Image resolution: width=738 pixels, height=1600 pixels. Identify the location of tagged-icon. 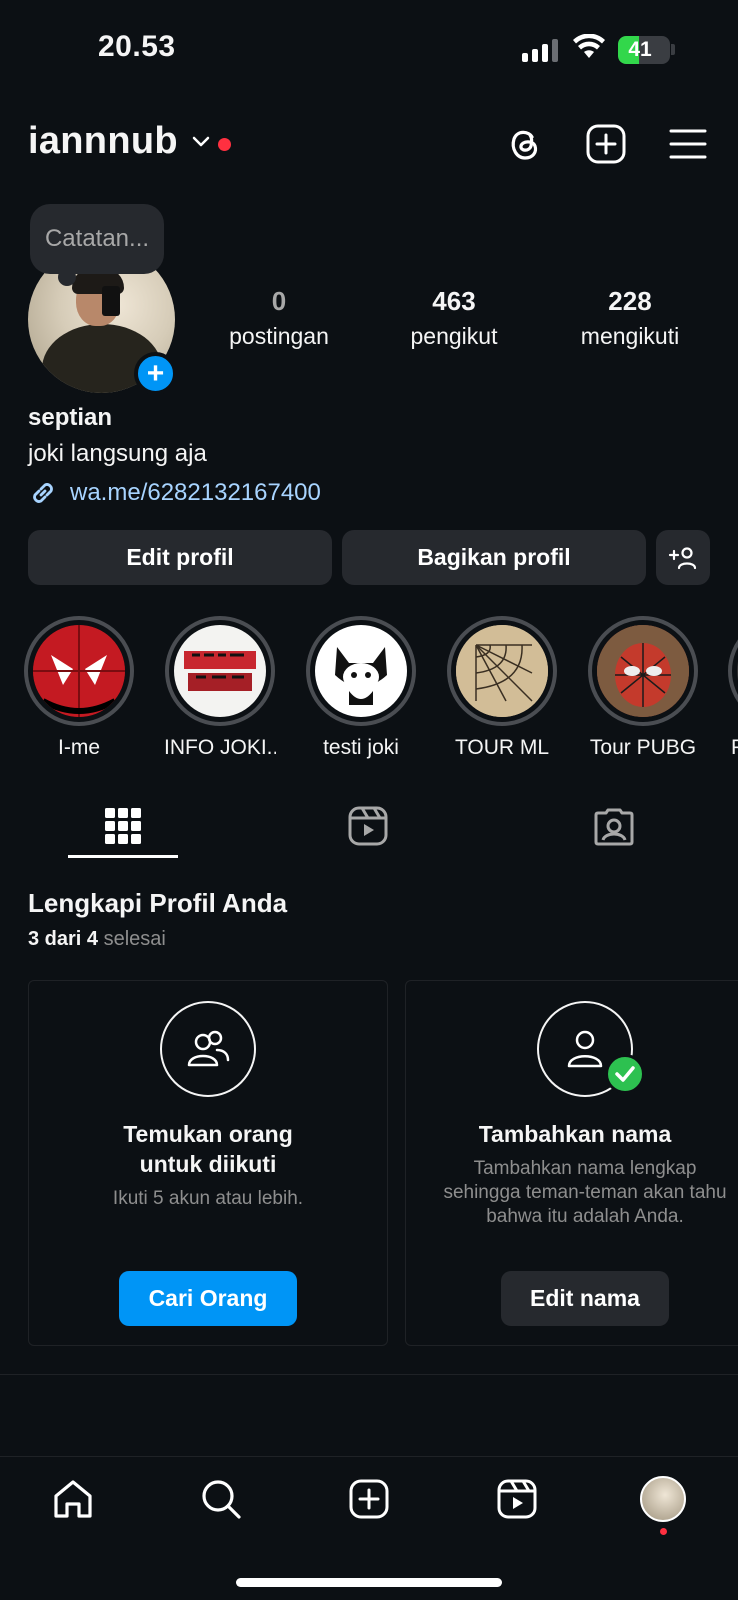
(614, 827).